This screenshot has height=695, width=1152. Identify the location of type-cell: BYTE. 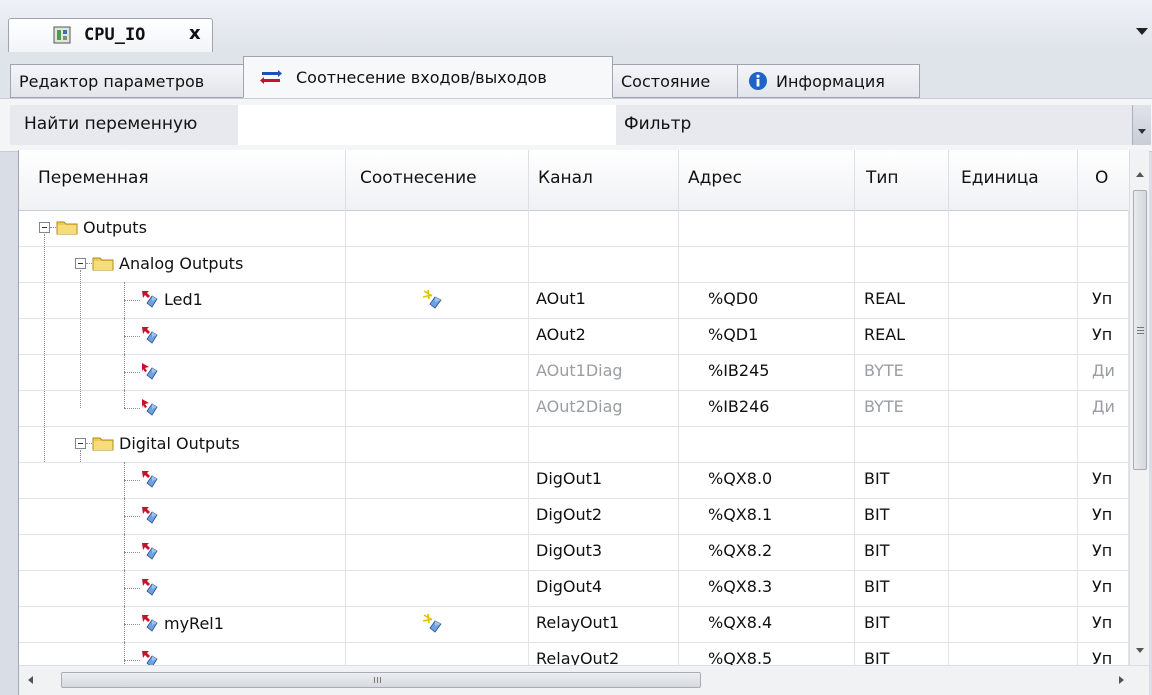
(902, 408).